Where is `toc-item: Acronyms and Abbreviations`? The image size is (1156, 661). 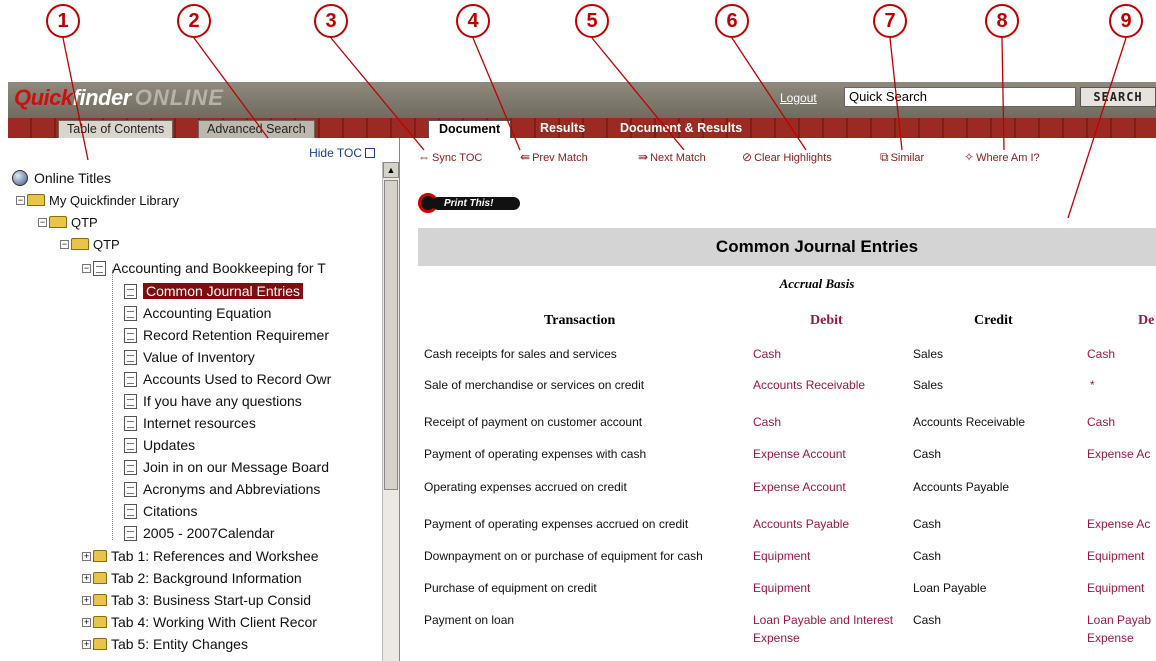 toc-item: Acronyms and Abbreviations is located at coordinates (222, 489).